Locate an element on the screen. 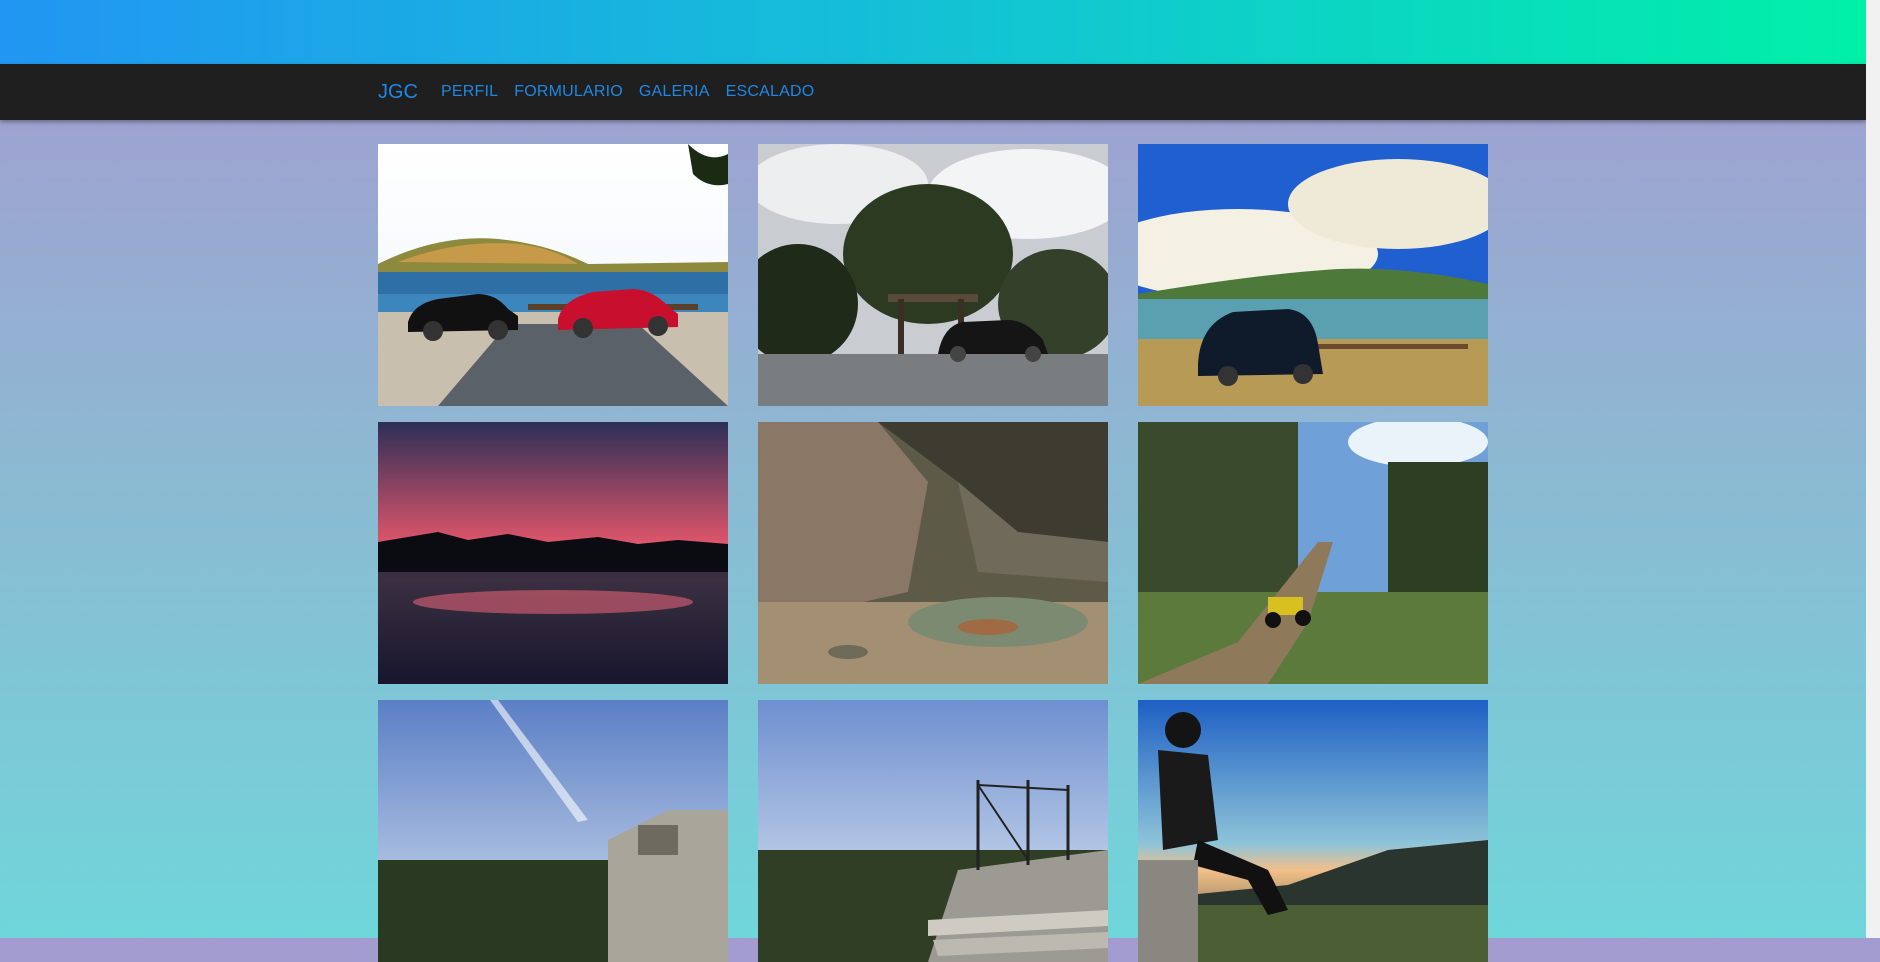 The image size is (1880, 962). gallery-photo-sunset-lake is located at coordinates (553, 553).